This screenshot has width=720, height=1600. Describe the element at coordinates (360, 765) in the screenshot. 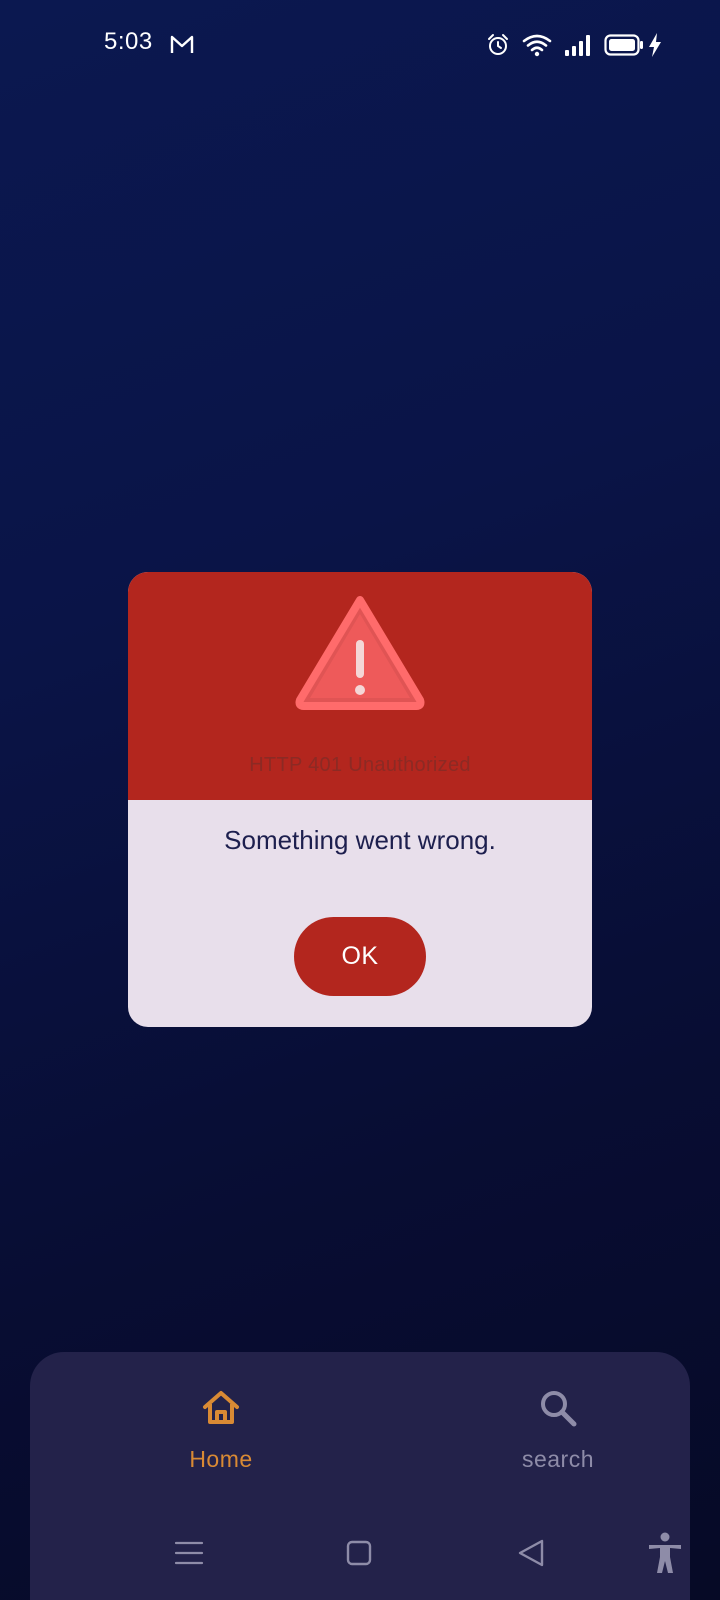

I see `error-code: HTTP 401 Unauthorized` at that location.